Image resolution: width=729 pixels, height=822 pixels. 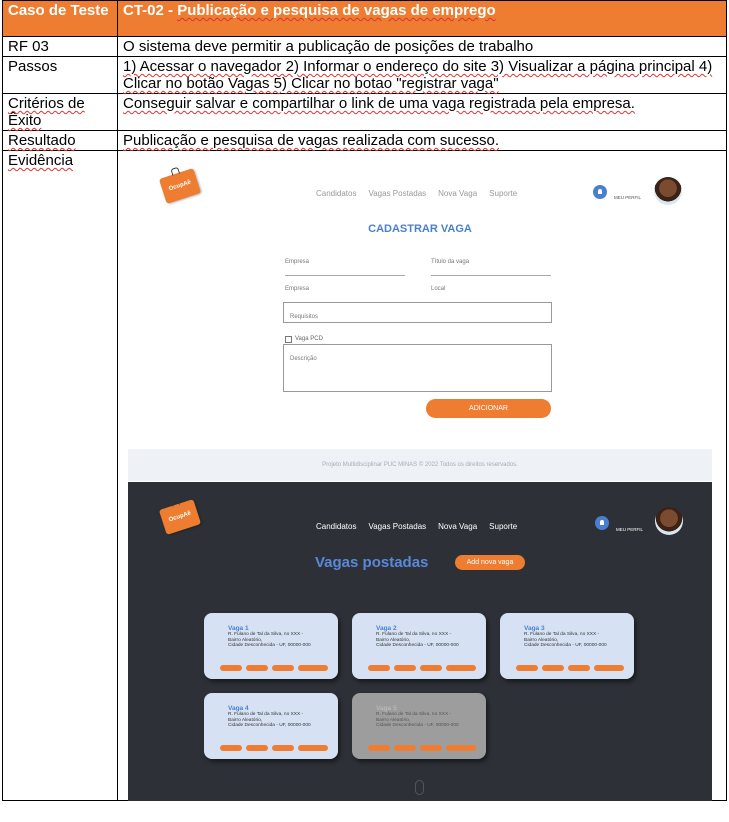 What do you see at coordinates (60, 46) in the screenshot?
I see `row-label: RF 03` at bounding box center [60, 46].